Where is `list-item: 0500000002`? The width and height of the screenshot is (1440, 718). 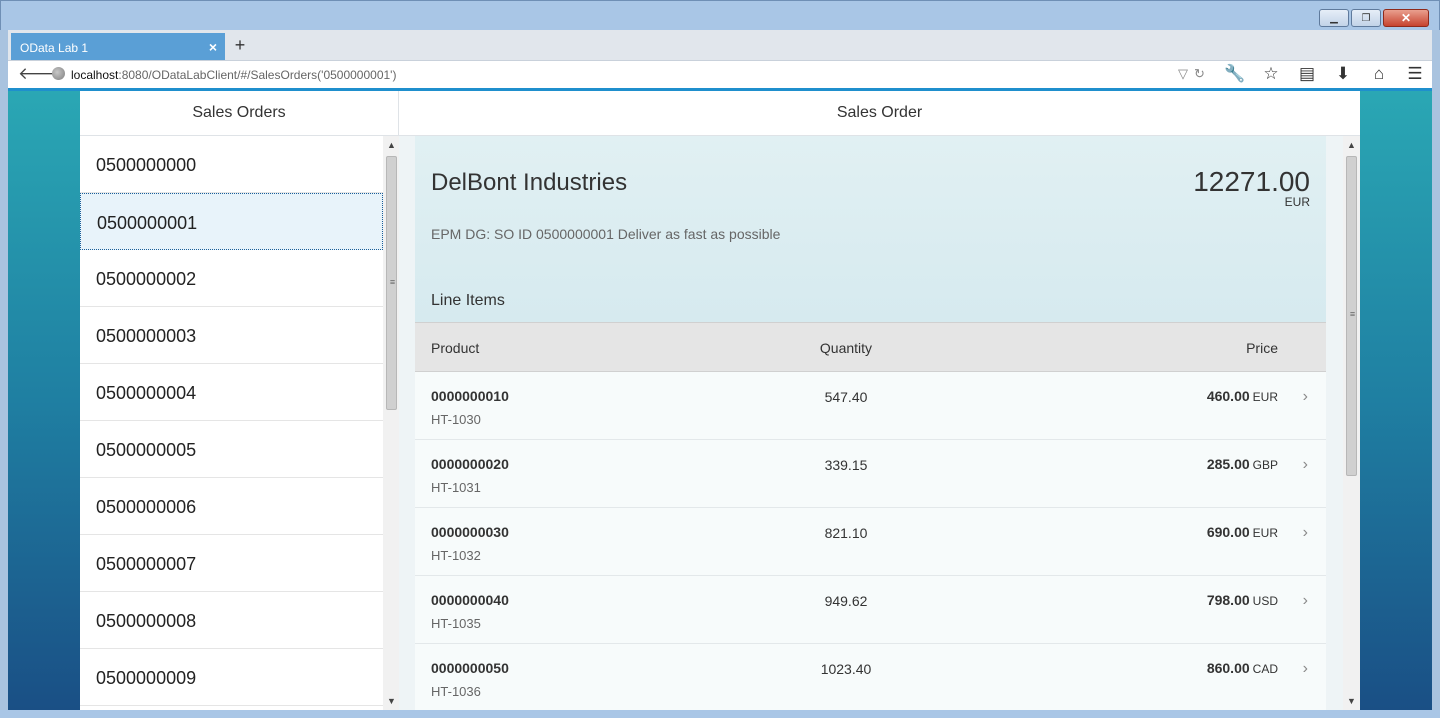 list-item: 0500000002 is located at coordinates (231, 278).